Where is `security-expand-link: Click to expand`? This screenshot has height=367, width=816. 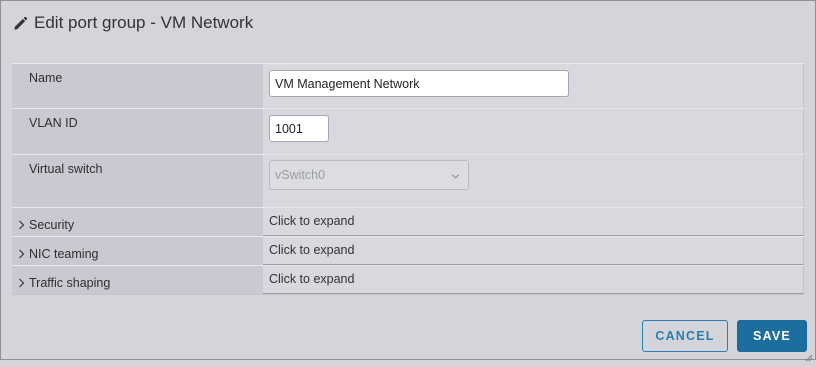 security-expand-link: Click to expand is located at coordinates (311, 221).